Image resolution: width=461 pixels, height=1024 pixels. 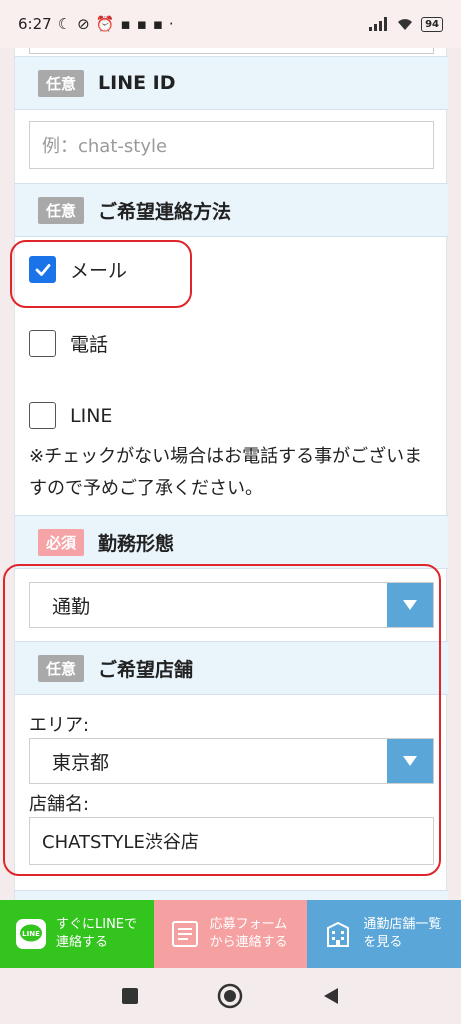 What do you see at coordinates (146, 669) in the screenshot?
I see `section-title: ご希望店舗` at bounding box center [146, 669].